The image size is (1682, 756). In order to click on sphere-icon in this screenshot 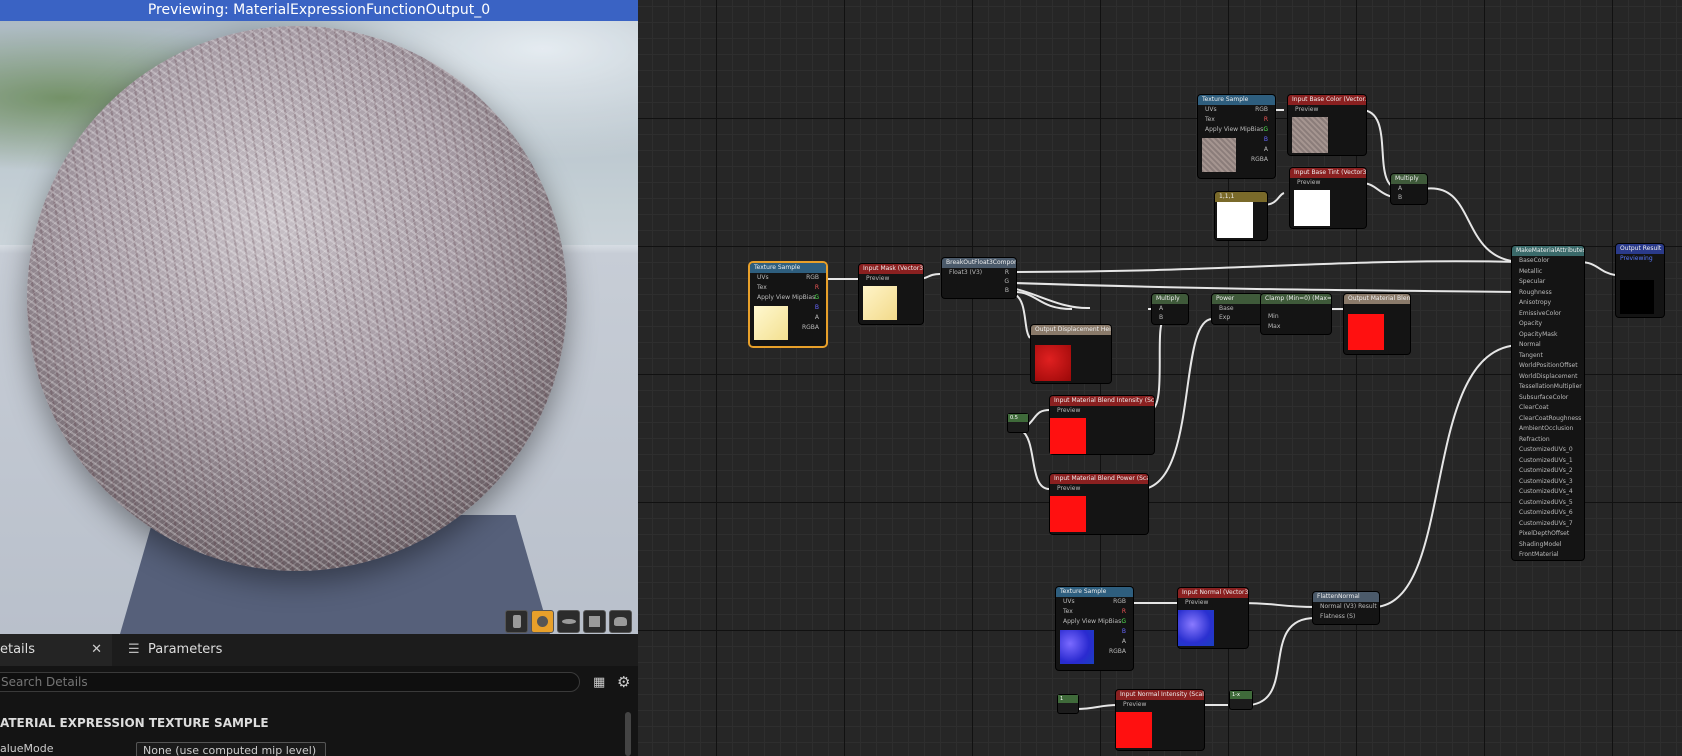, I will do `click(542, 621)`.